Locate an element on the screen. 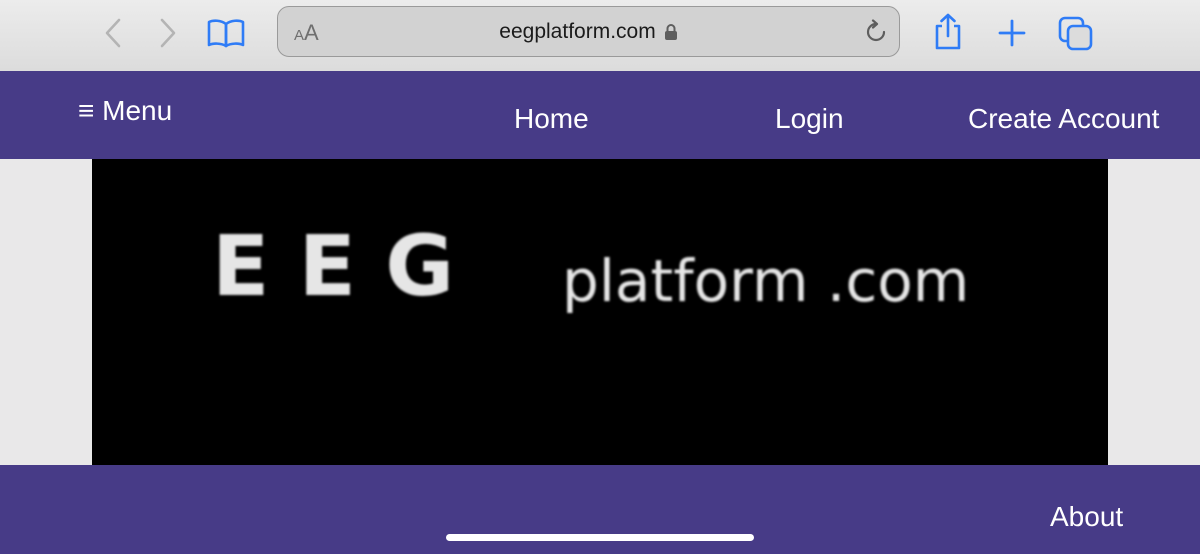  new-tab-button is located at coordinates (1012, 33).